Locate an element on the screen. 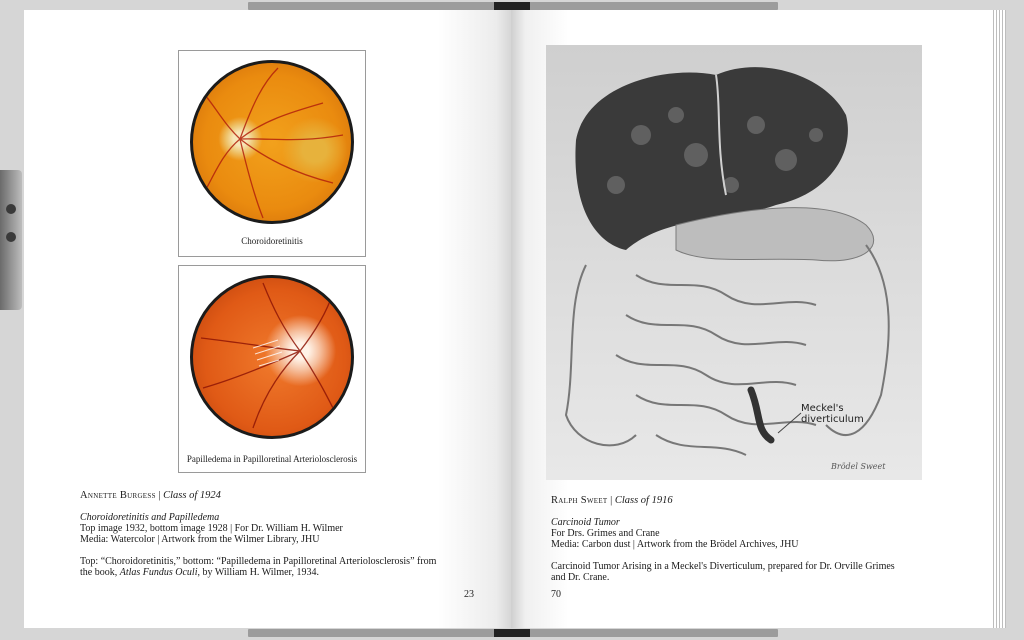  meckels-label: Meckel's diverticulum is located at coordinates (832, 414).